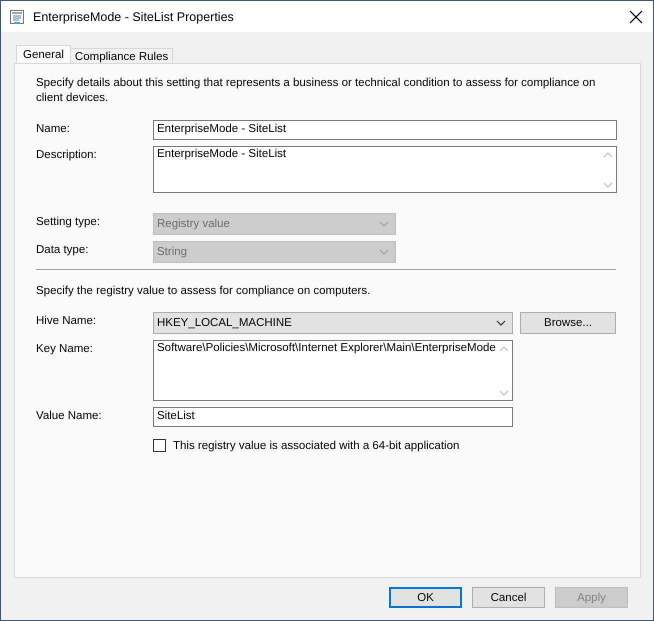 The height and width of the screenshot is (621, 654). What do you see at coordinates (333, 417) in the screenshot?
I see `text-field: SiteList` at bounding box center [333, 417].